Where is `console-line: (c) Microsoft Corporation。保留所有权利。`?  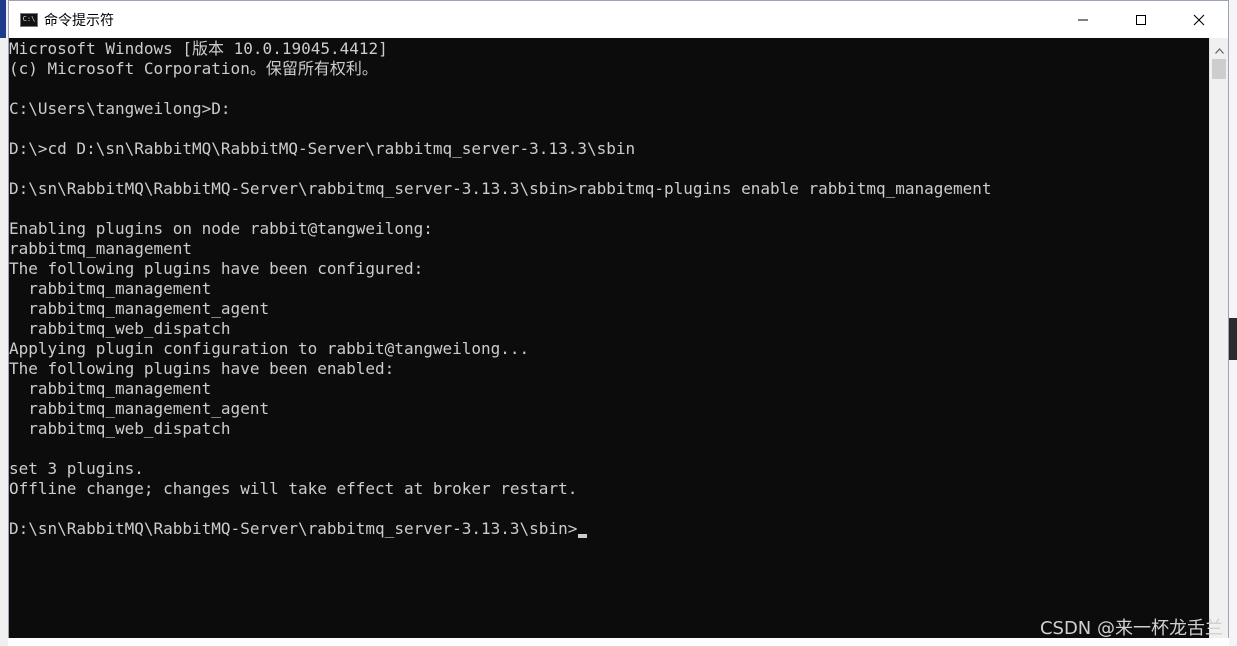 console-line: (c) Microsoft Corporation。保留所有权利。 is located at coordinates (193, 68).